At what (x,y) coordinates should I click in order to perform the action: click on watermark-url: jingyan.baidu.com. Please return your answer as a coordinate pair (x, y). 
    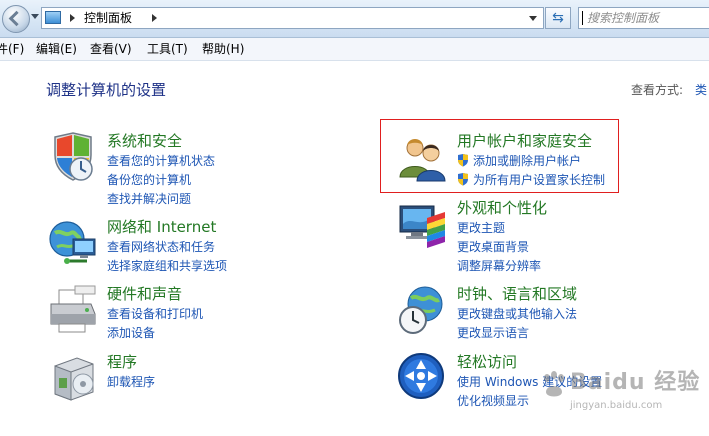
    Looking at the image, I should click on (616, 405).